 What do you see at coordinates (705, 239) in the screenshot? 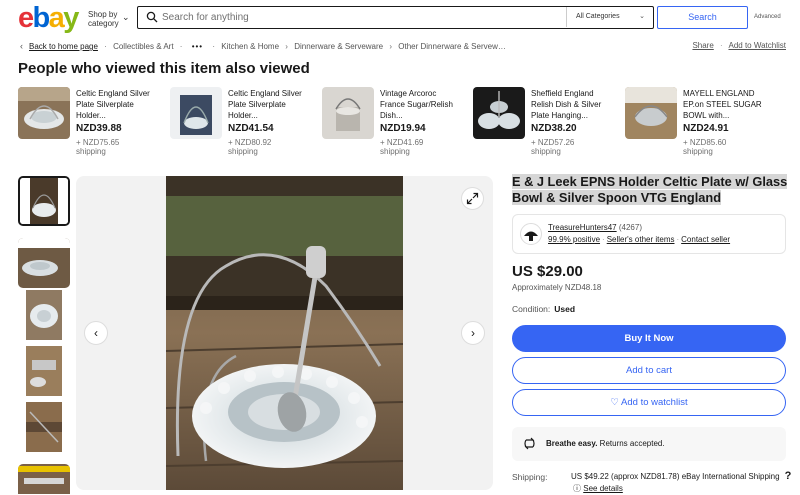
I see `contact-seller-link: Contact seller` at bounding box center [705, 239].